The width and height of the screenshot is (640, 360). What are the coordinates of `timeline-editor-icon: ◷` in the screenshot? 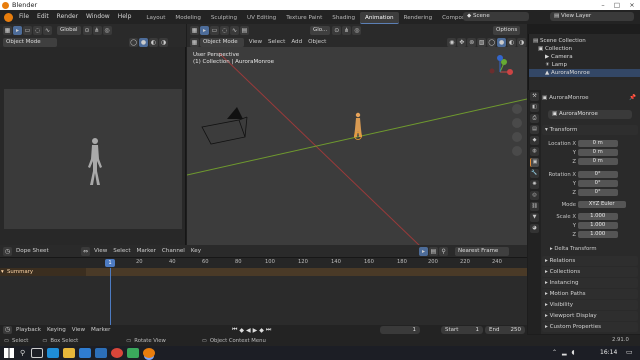 It's located at (7, 330).